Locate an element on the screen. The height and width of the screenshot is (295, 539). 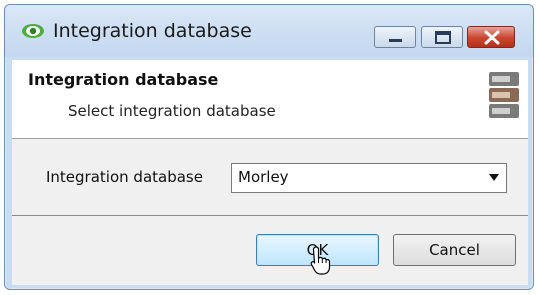
minimize-icon is located at coordinates (395, 40).